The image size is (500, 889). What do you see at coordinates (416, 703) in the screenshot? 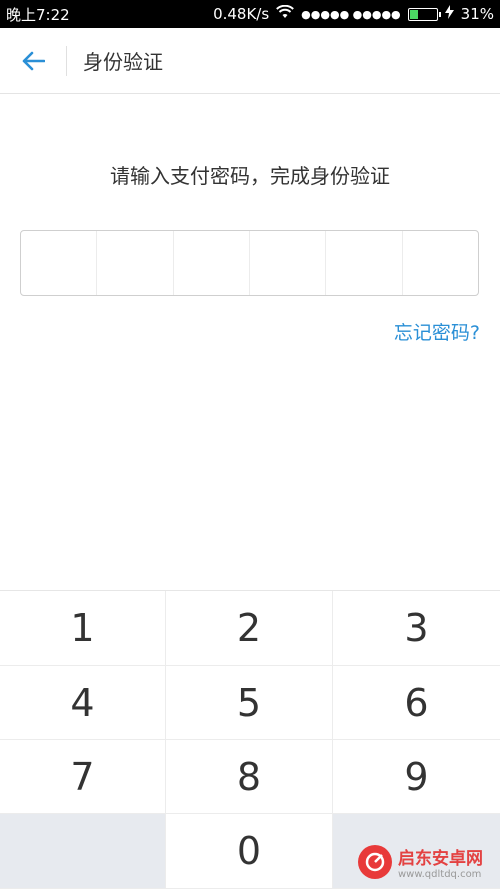
I see `key-6: 6` at bounding box center [416, 703].